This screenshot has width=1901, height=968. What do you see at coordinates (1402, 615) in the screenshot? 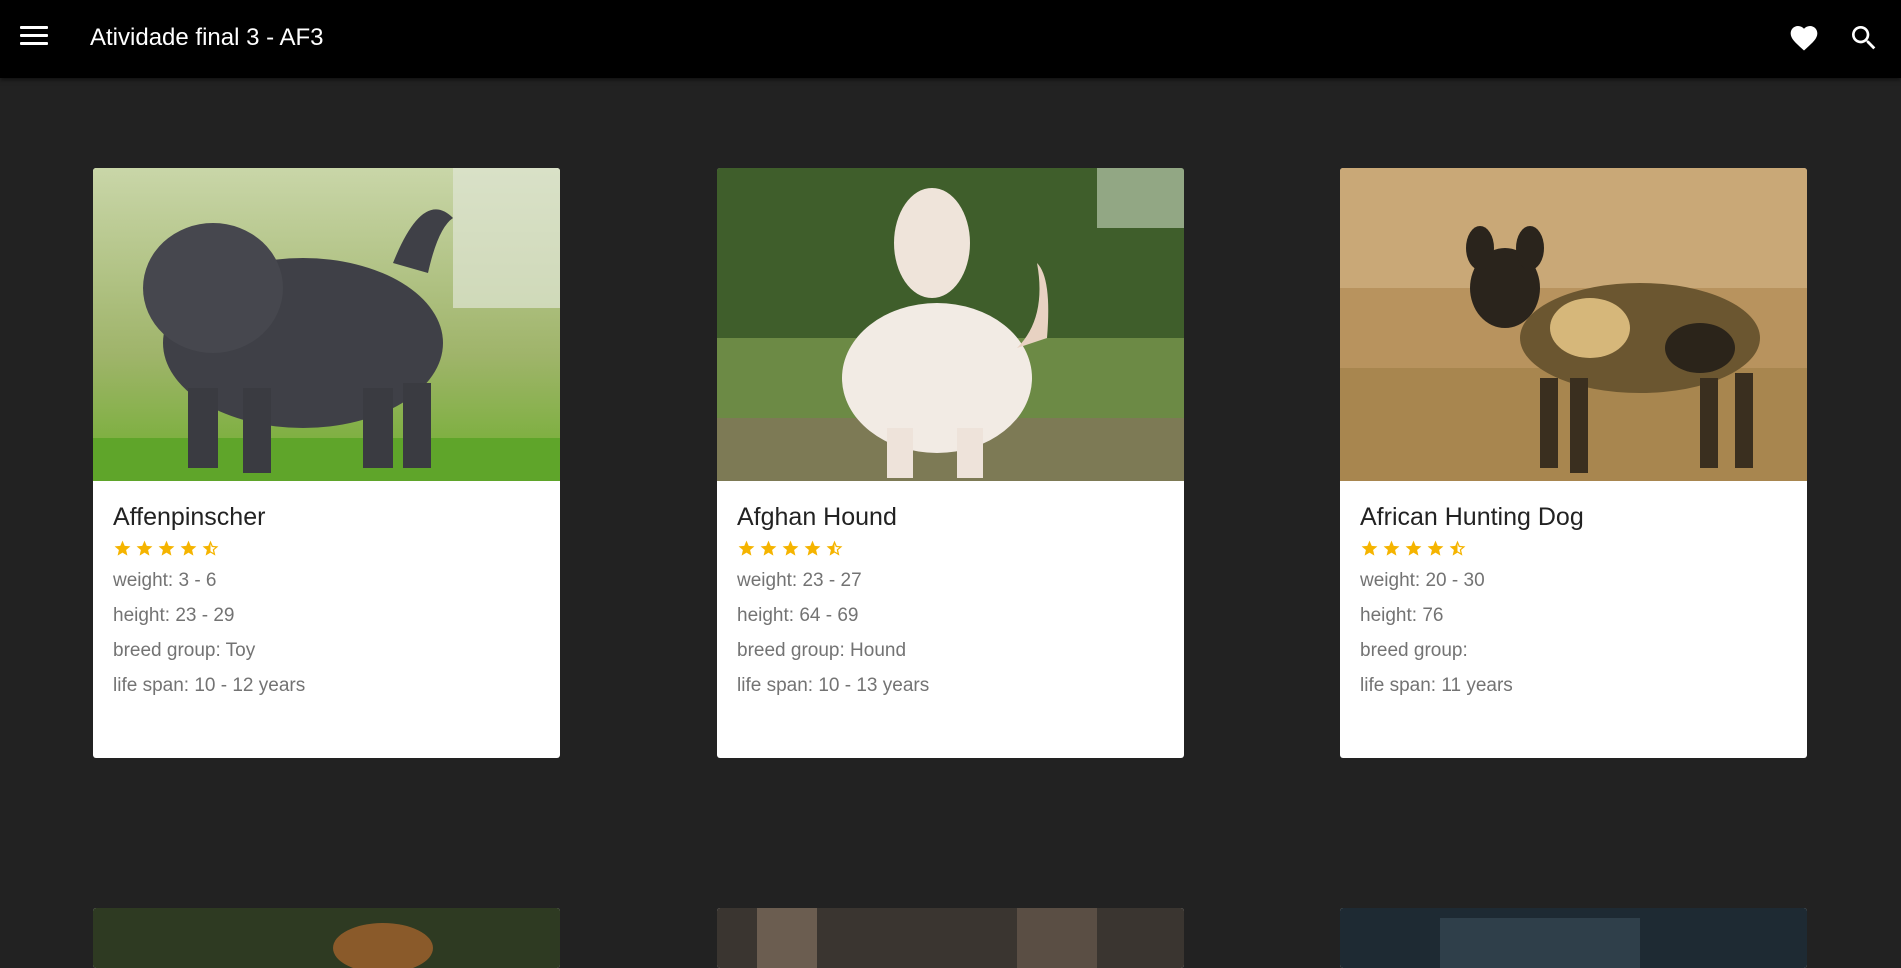
I see `height-text: height: 76` at bounding box center [1402, 615].